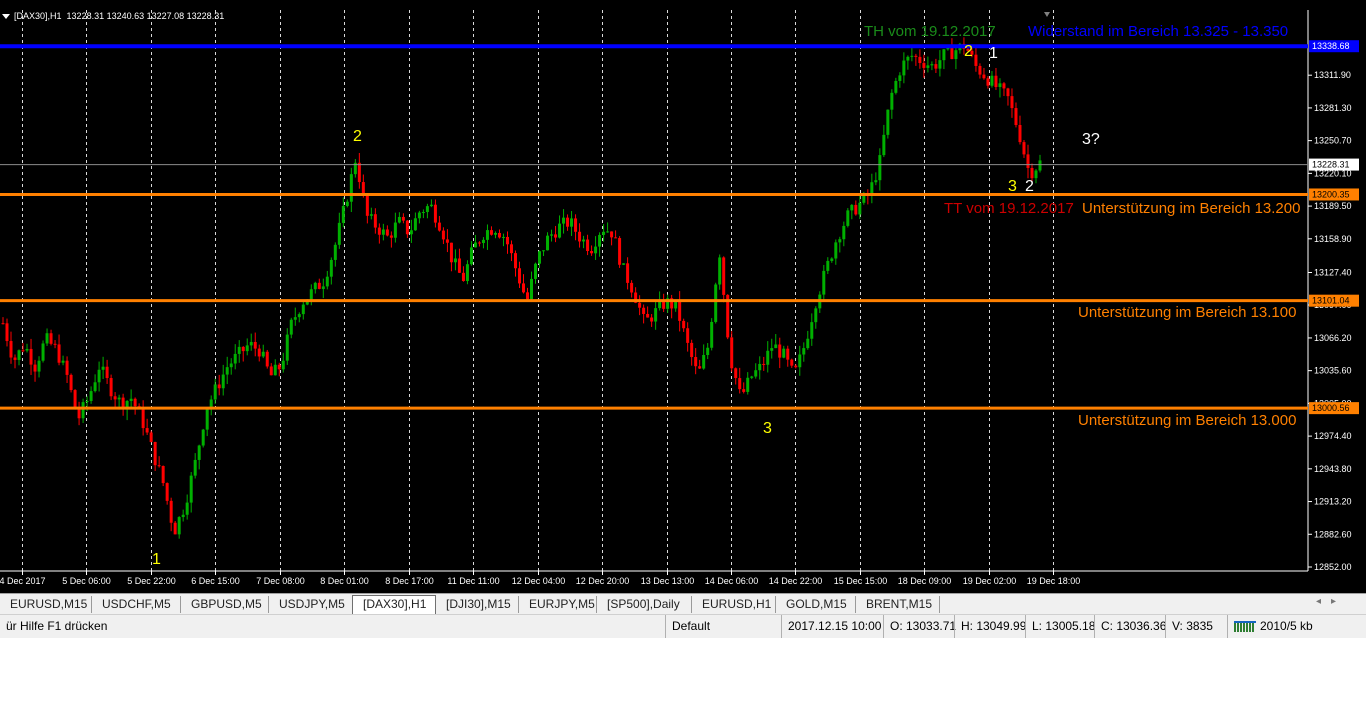 The width and height of the screenshot is (1366, 728). I want to click on tab-brent-m15: BRENT,M15, so click(898, 604).